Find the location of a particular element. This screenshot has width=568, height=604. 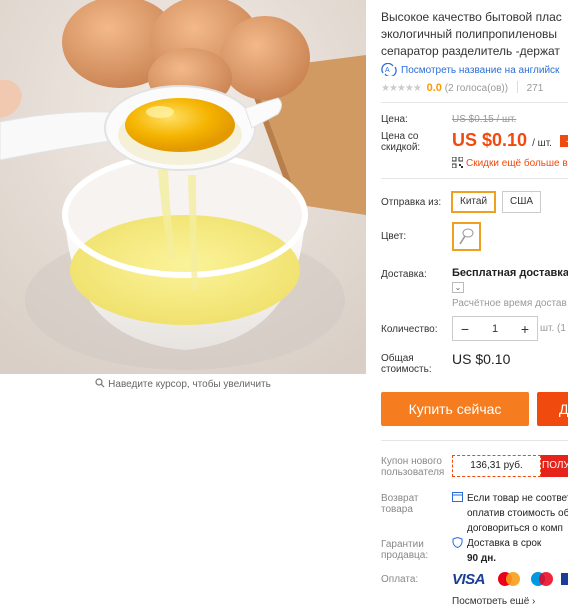

guarantee-line: Доставка в срок is located at coordinates (504, 543).